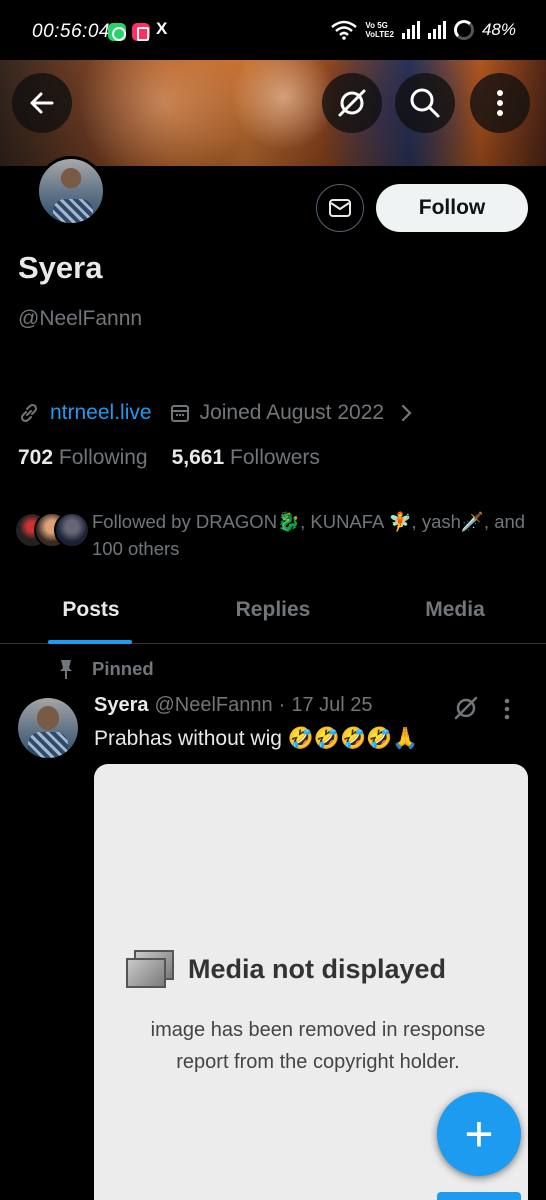 This screenshot has height=1200, width=546. I want to click on tweet-header: Syera @NeelFannn · 17 Jul 25, so click(233, 705).